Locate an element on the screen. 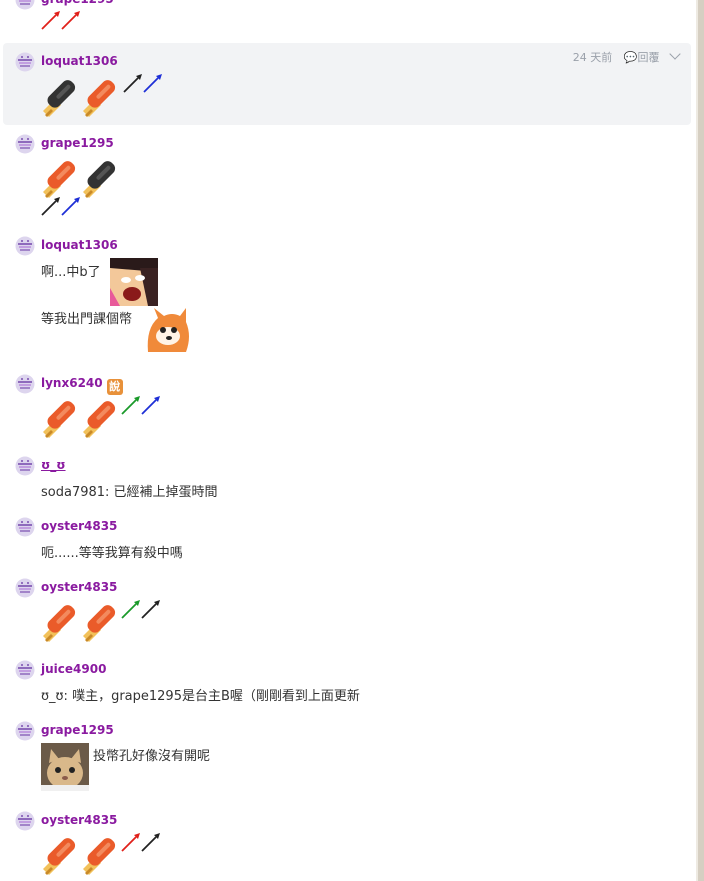  comment-item: loquat1306 啊...中b了 等我出門課個幣 is located at coordinates (348, 298).